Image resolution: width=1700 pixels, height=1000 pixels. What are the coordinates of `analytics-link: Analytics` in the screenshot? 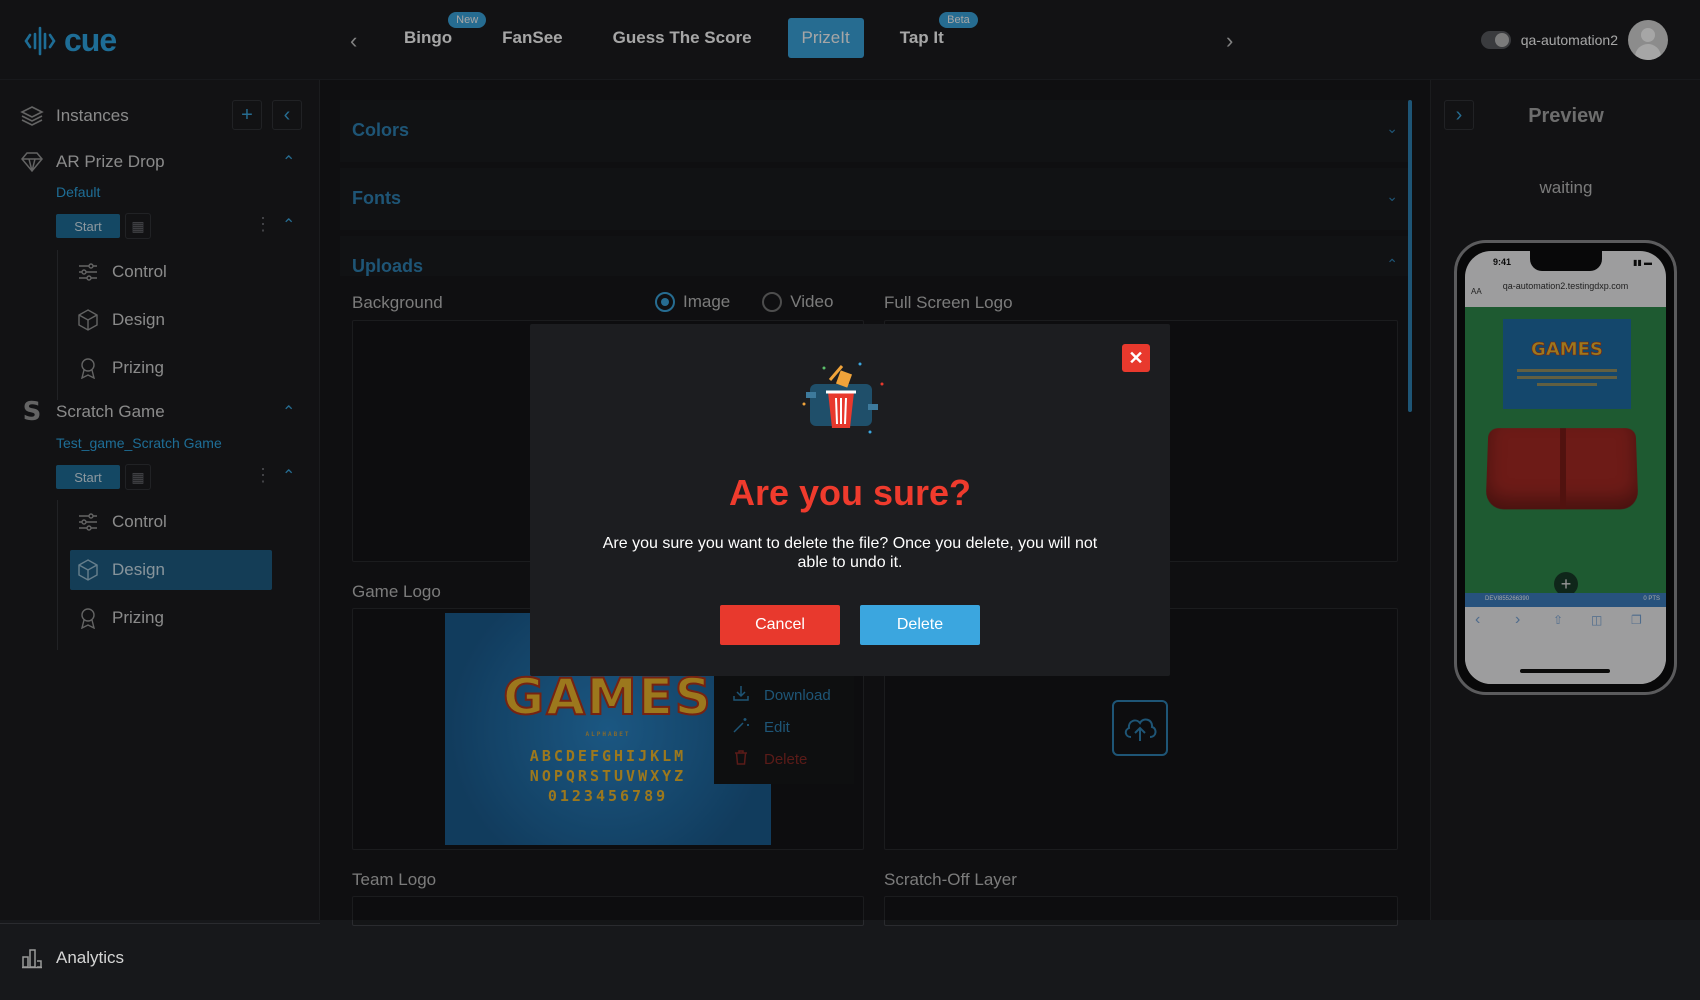 It's located at (160, 961).